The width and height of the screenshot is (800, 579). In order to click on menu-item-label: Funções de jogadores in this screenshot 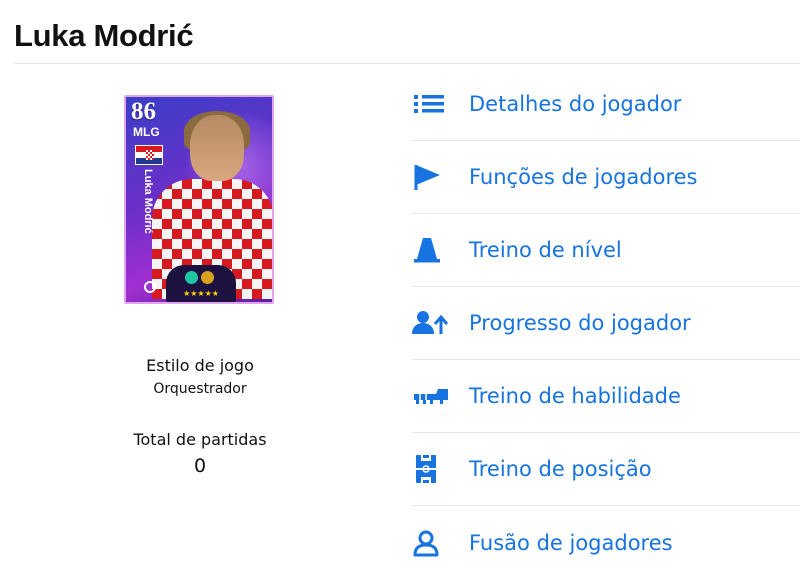, I will do `click(583, 177)`.